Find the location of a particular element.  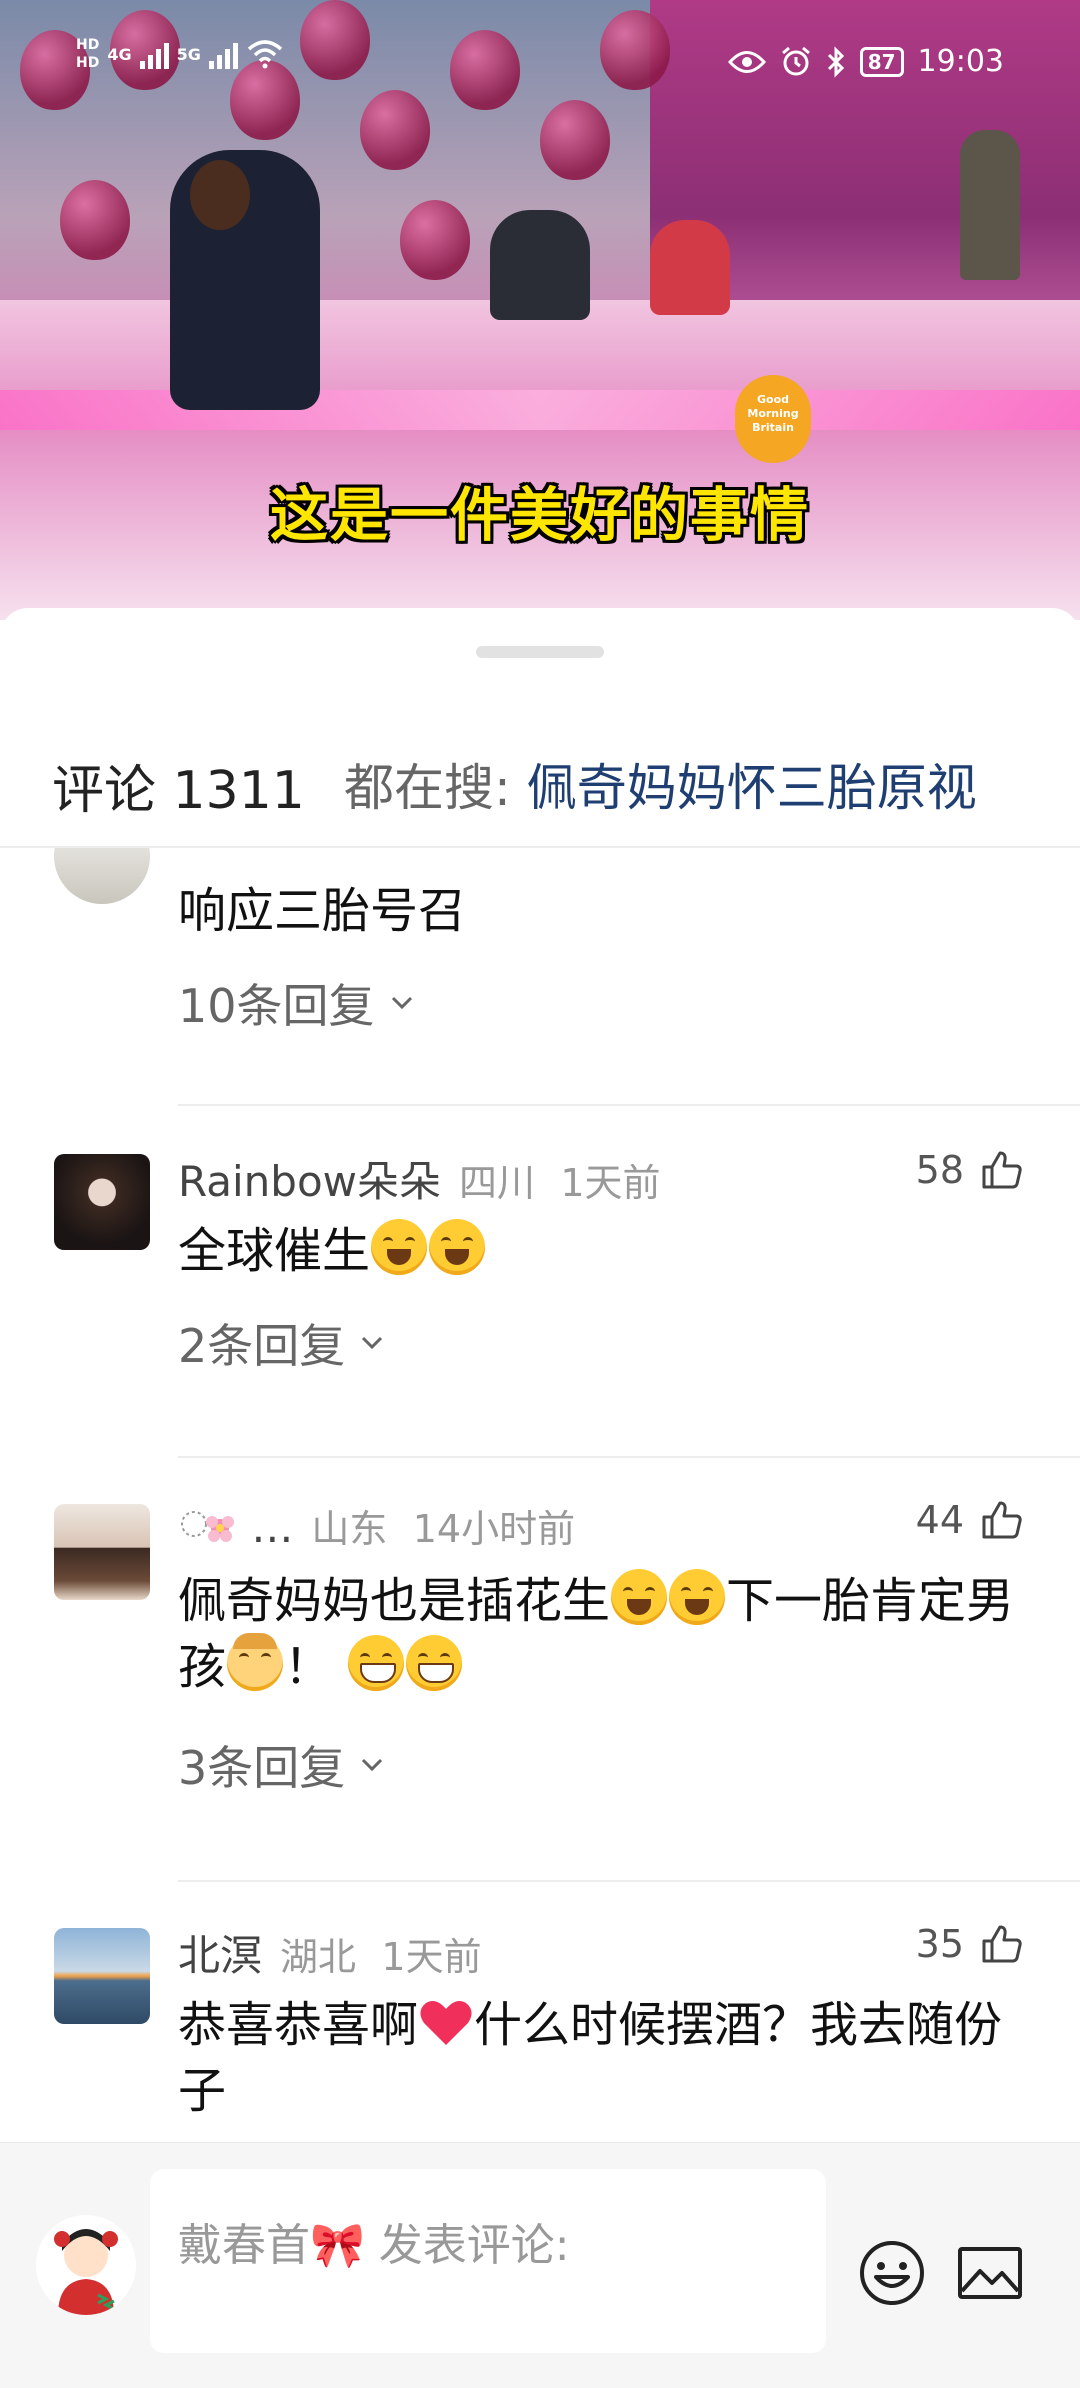

comment-text-part: 佩奇妈妈也是插花生 is located at coordinates (394, 1601).